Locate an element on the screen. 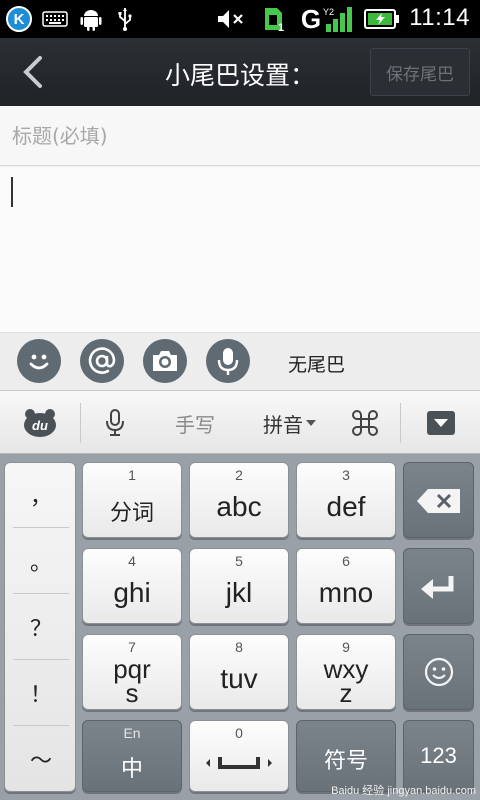 The height and width of the screenshot is (800, 480). key-6: 6 mno is located at coordinates (346, 586).